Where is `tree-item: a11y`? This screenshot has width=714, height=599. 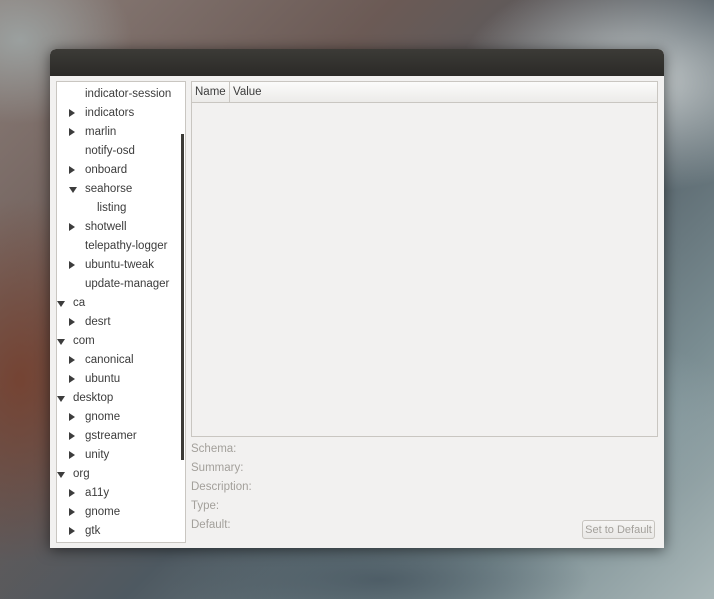 tree-item: a11y is located at coordinates (119, 493).